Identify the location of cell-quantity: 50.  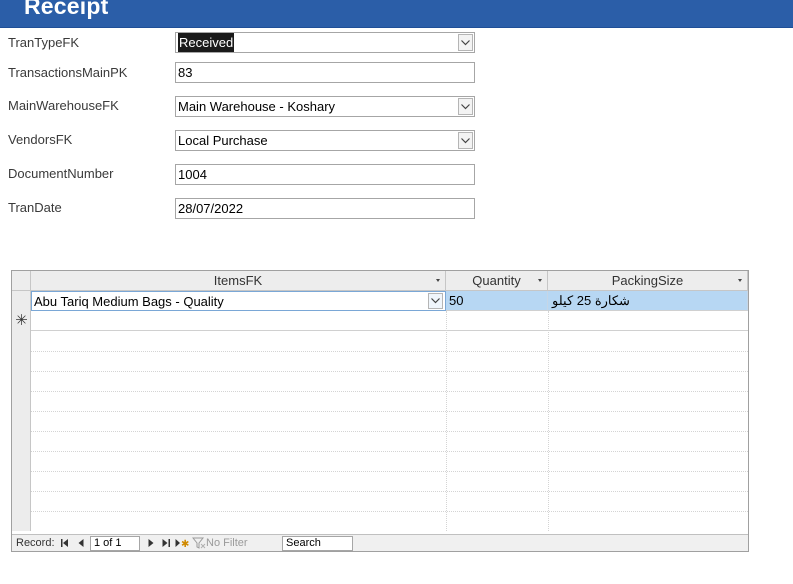
(497, 301).